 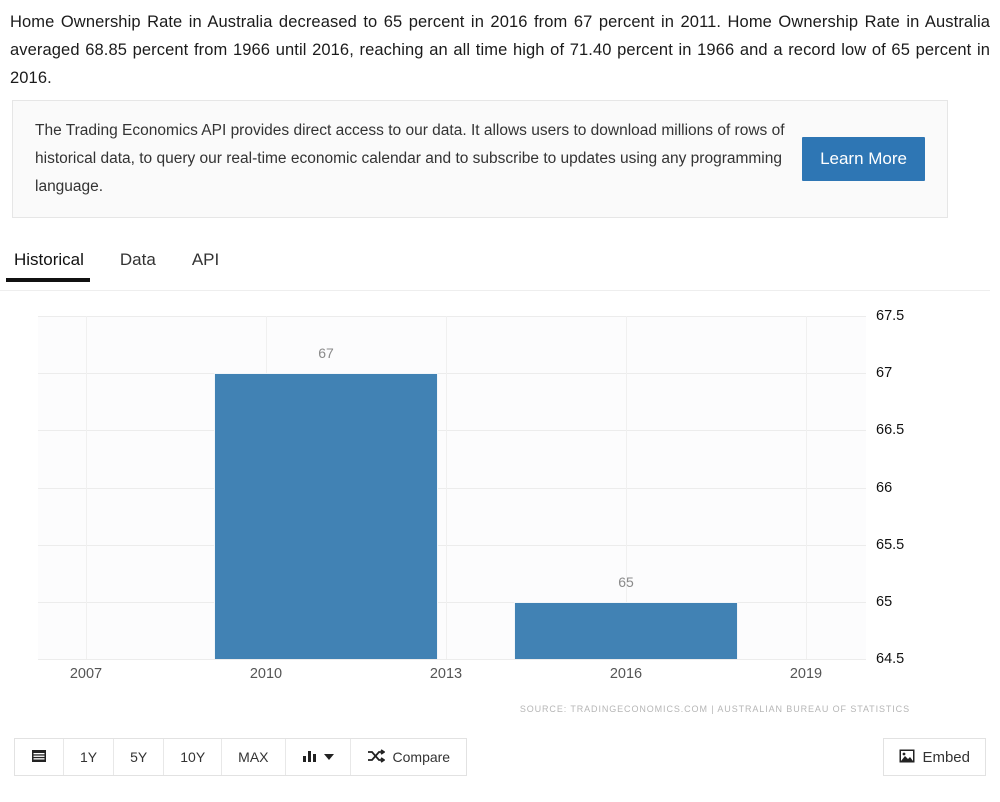 What do you see at coordinates (254, 757) in the screenshot?
I see `range-max-button: MAX` at bounding box center [254, 757].